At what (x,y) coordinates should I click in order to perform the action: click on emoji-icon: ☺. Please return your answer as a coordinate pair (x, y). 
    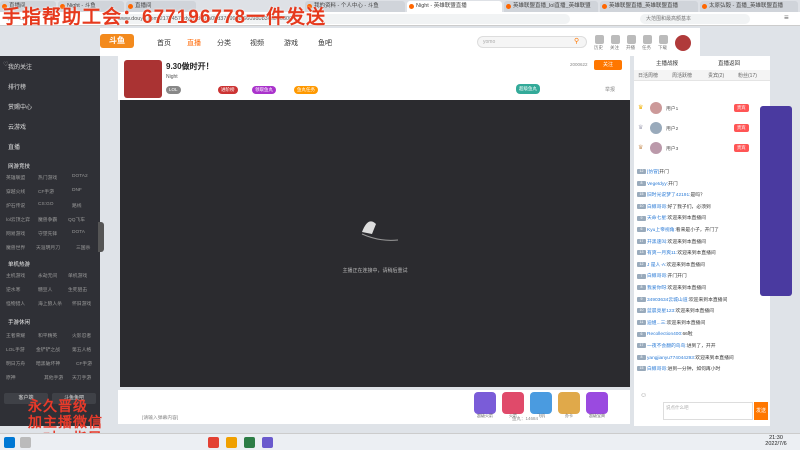
    Looking at the image, I should click on (643, 395).